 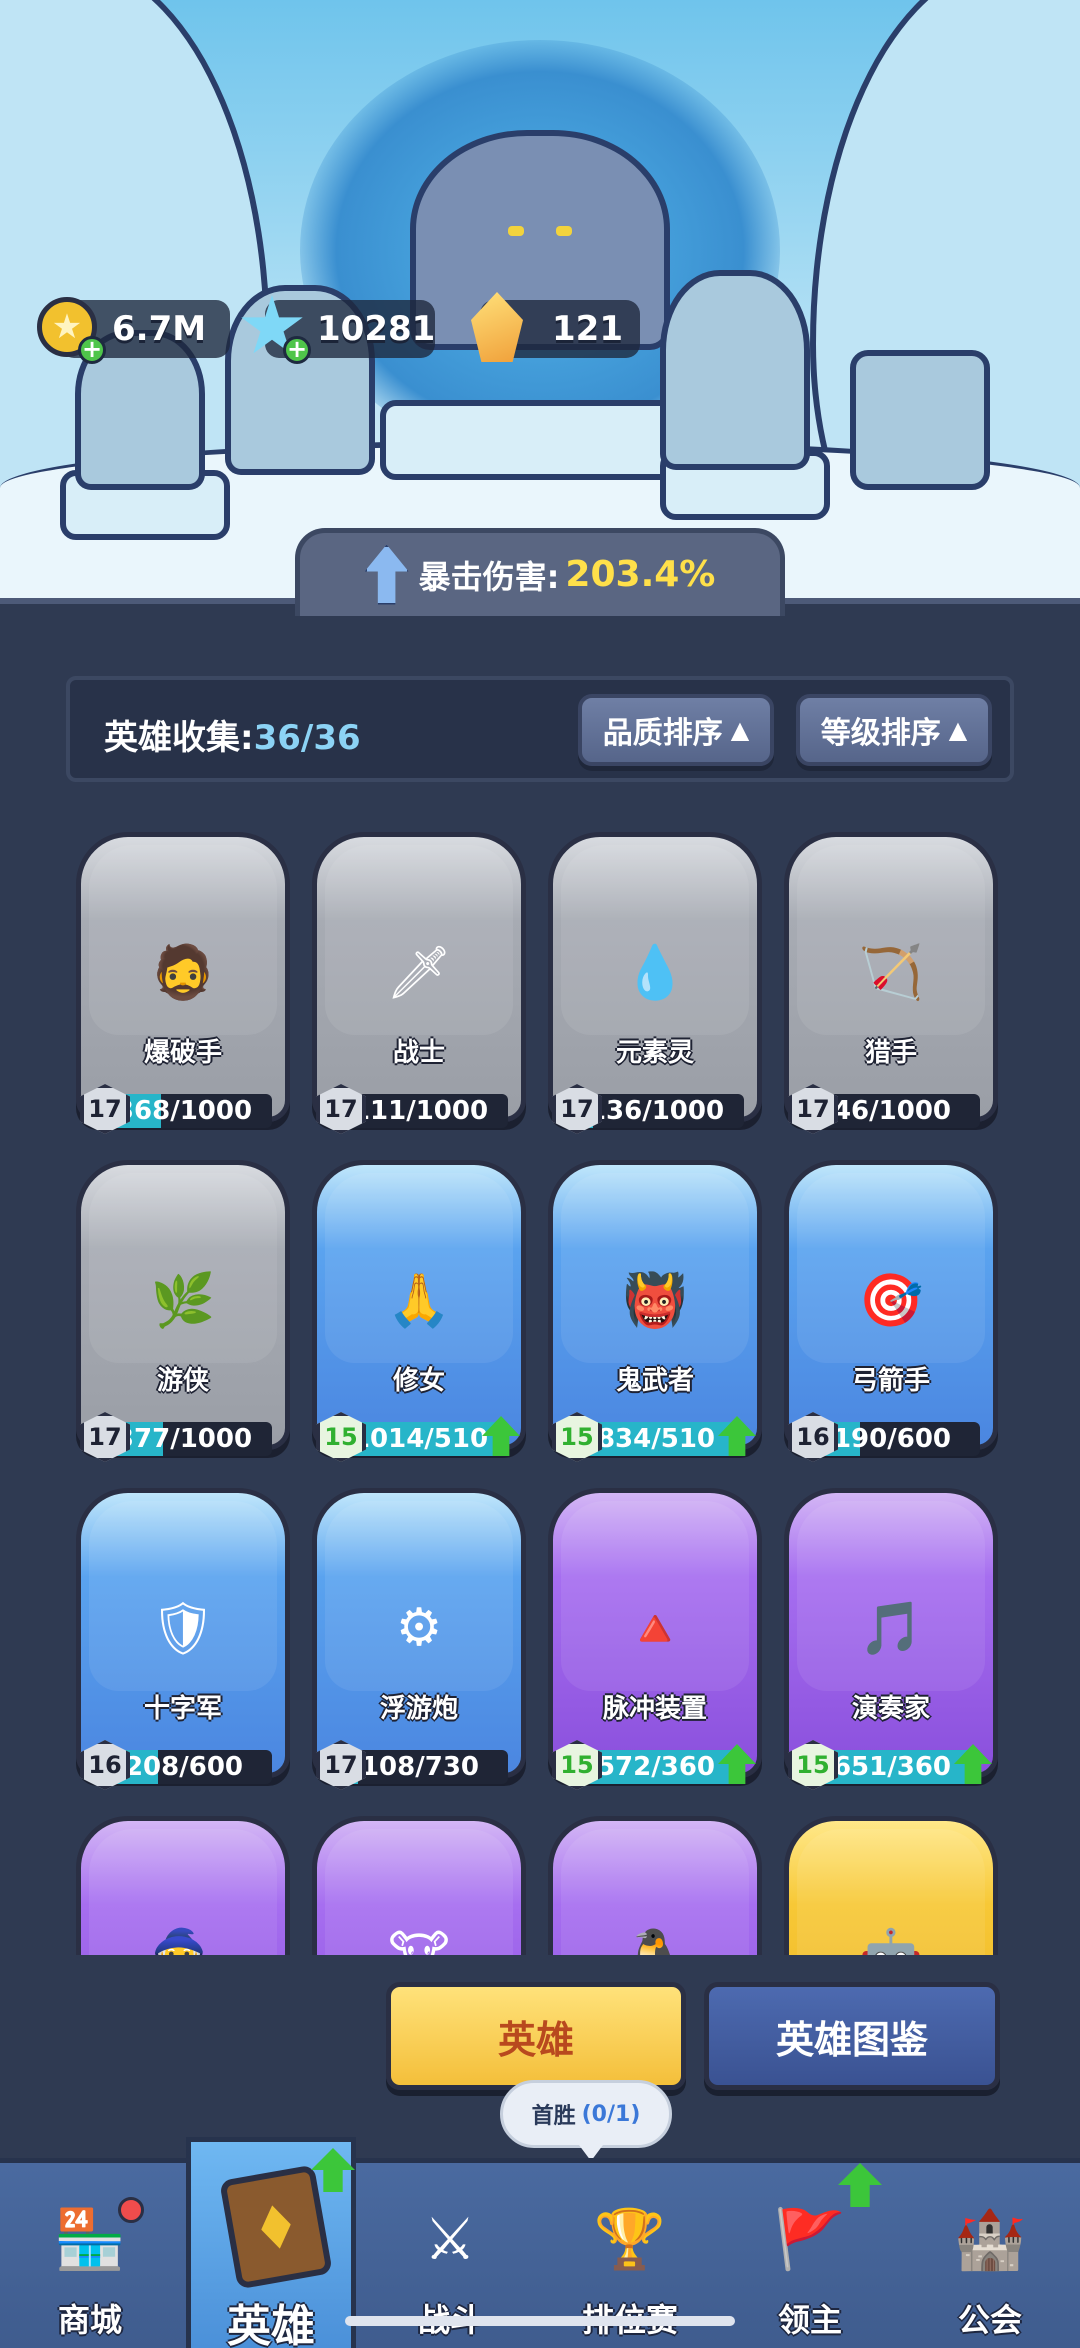 What do you see at coordinates (183, 1885) in the screenshot?
I see `hero-card: 🧙` at bounding box center [183, 1885].